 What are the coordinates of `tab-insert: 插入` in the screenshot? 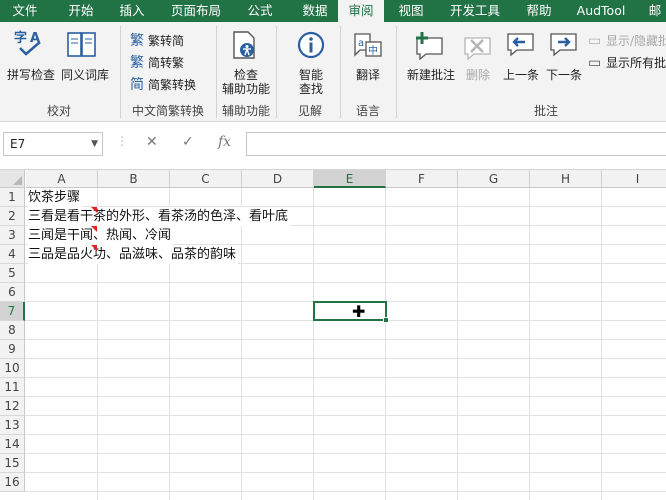 It's located at (132, 11).